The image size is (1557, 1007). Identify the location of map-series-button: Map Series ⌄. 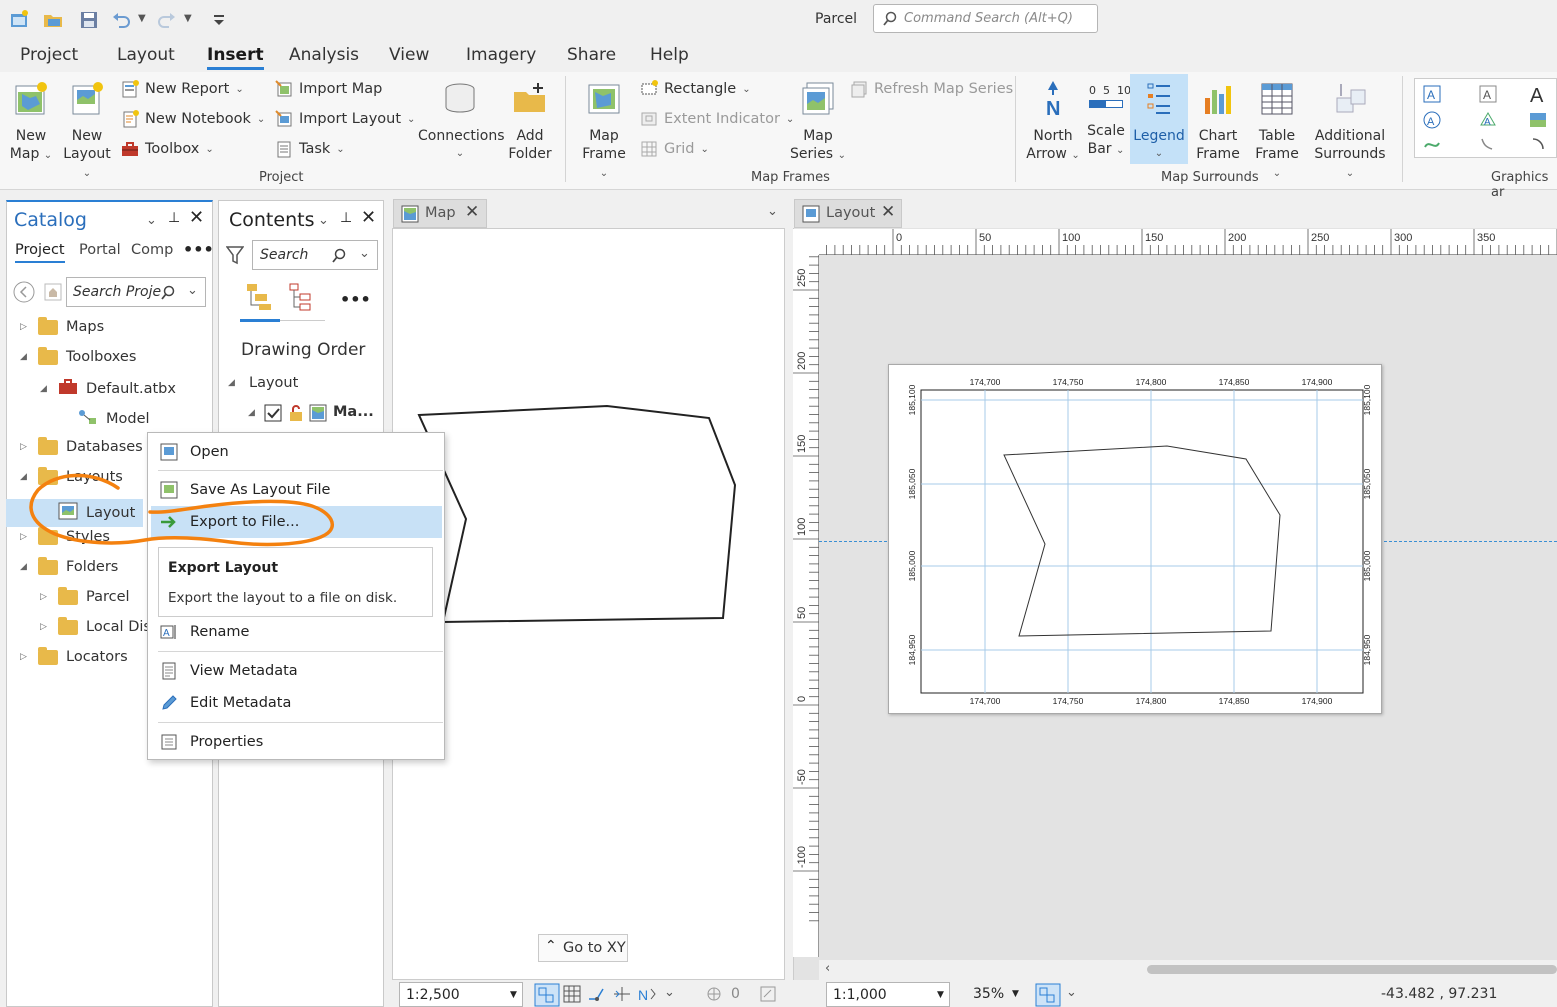
(818, 122).